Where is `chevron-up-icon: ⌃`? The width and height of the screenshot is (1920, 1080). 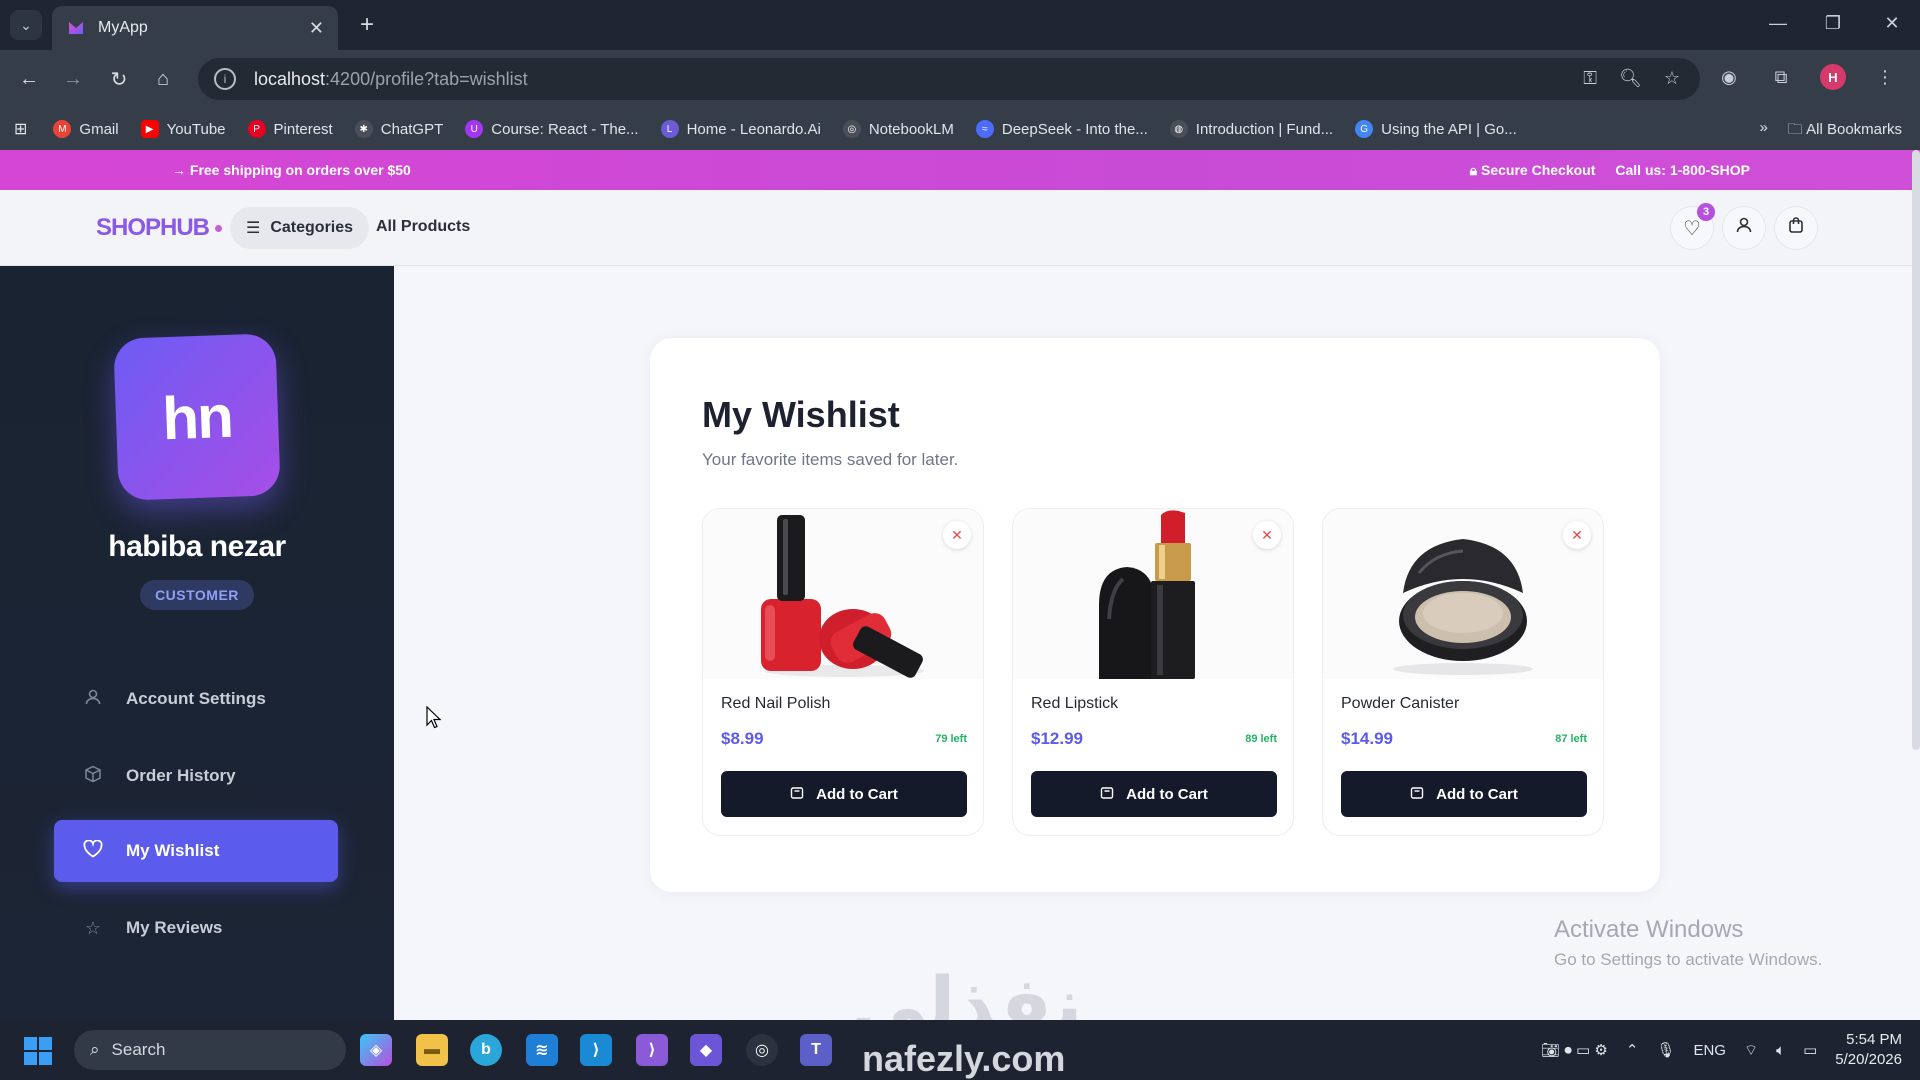
chevron-up-icon: ⌃ is located at coordinates (1632, 1050).